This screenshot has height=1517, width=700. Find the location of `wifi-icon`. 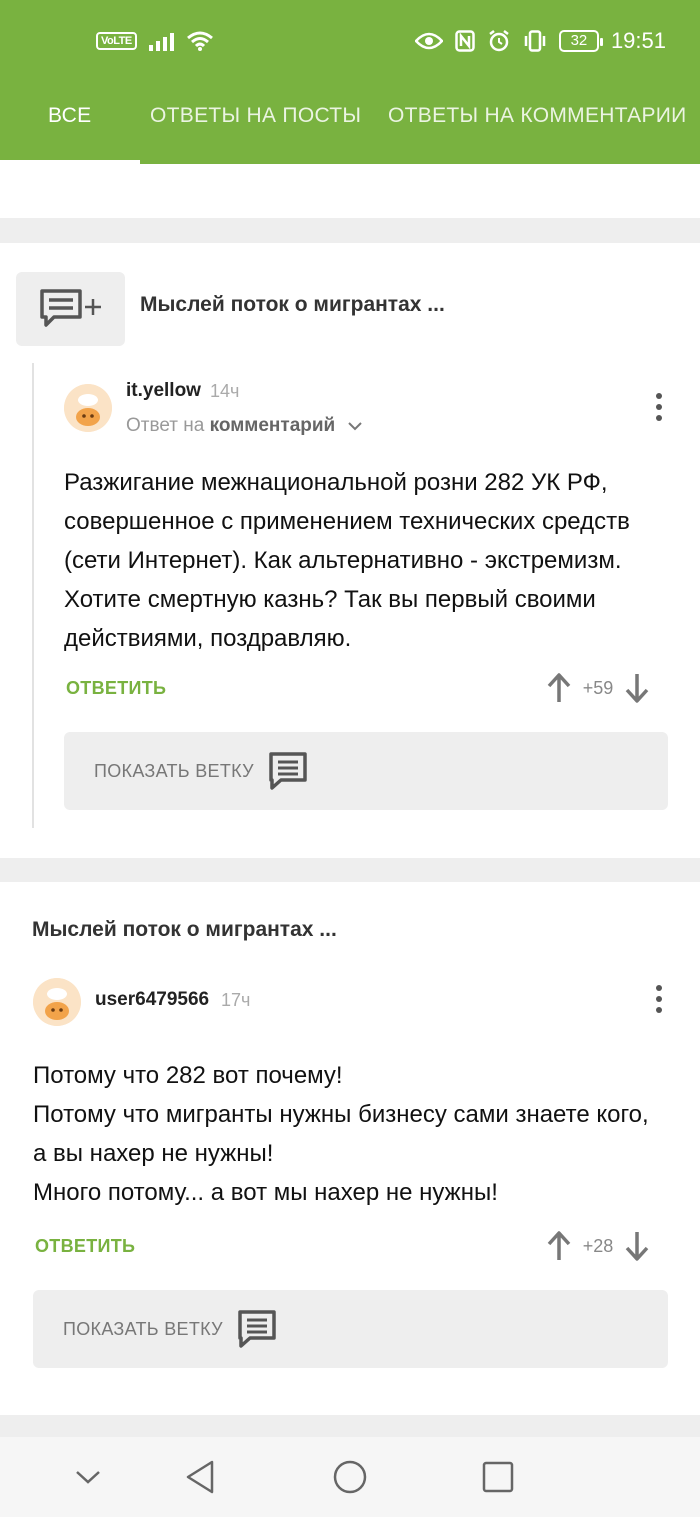

wifi-icon is located at coordinates (199, 41).